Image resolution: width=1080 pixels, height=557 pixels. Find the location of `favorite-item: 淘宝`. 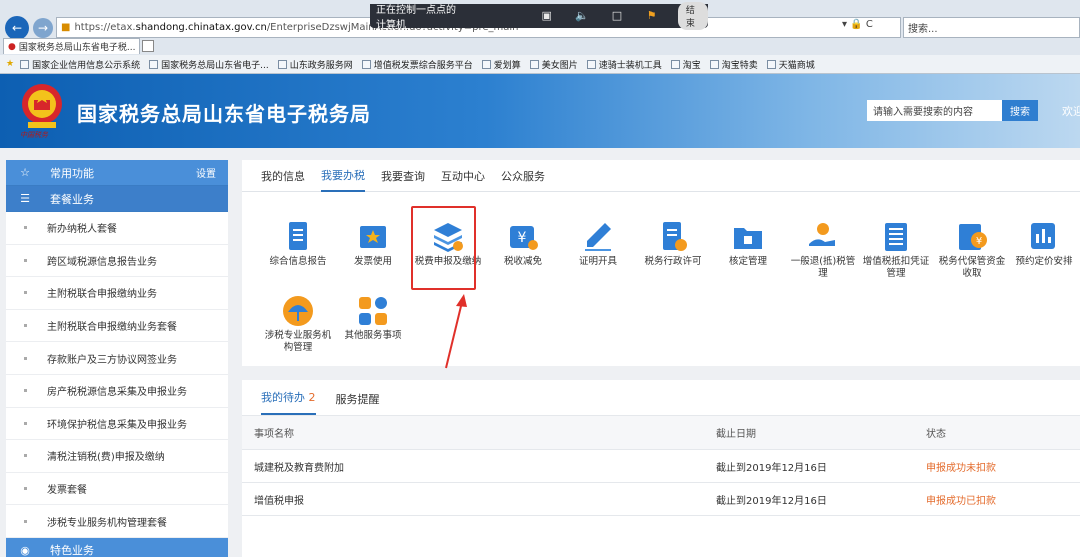

favorite-item: 淘宝 is located at coordinates (685, 64).